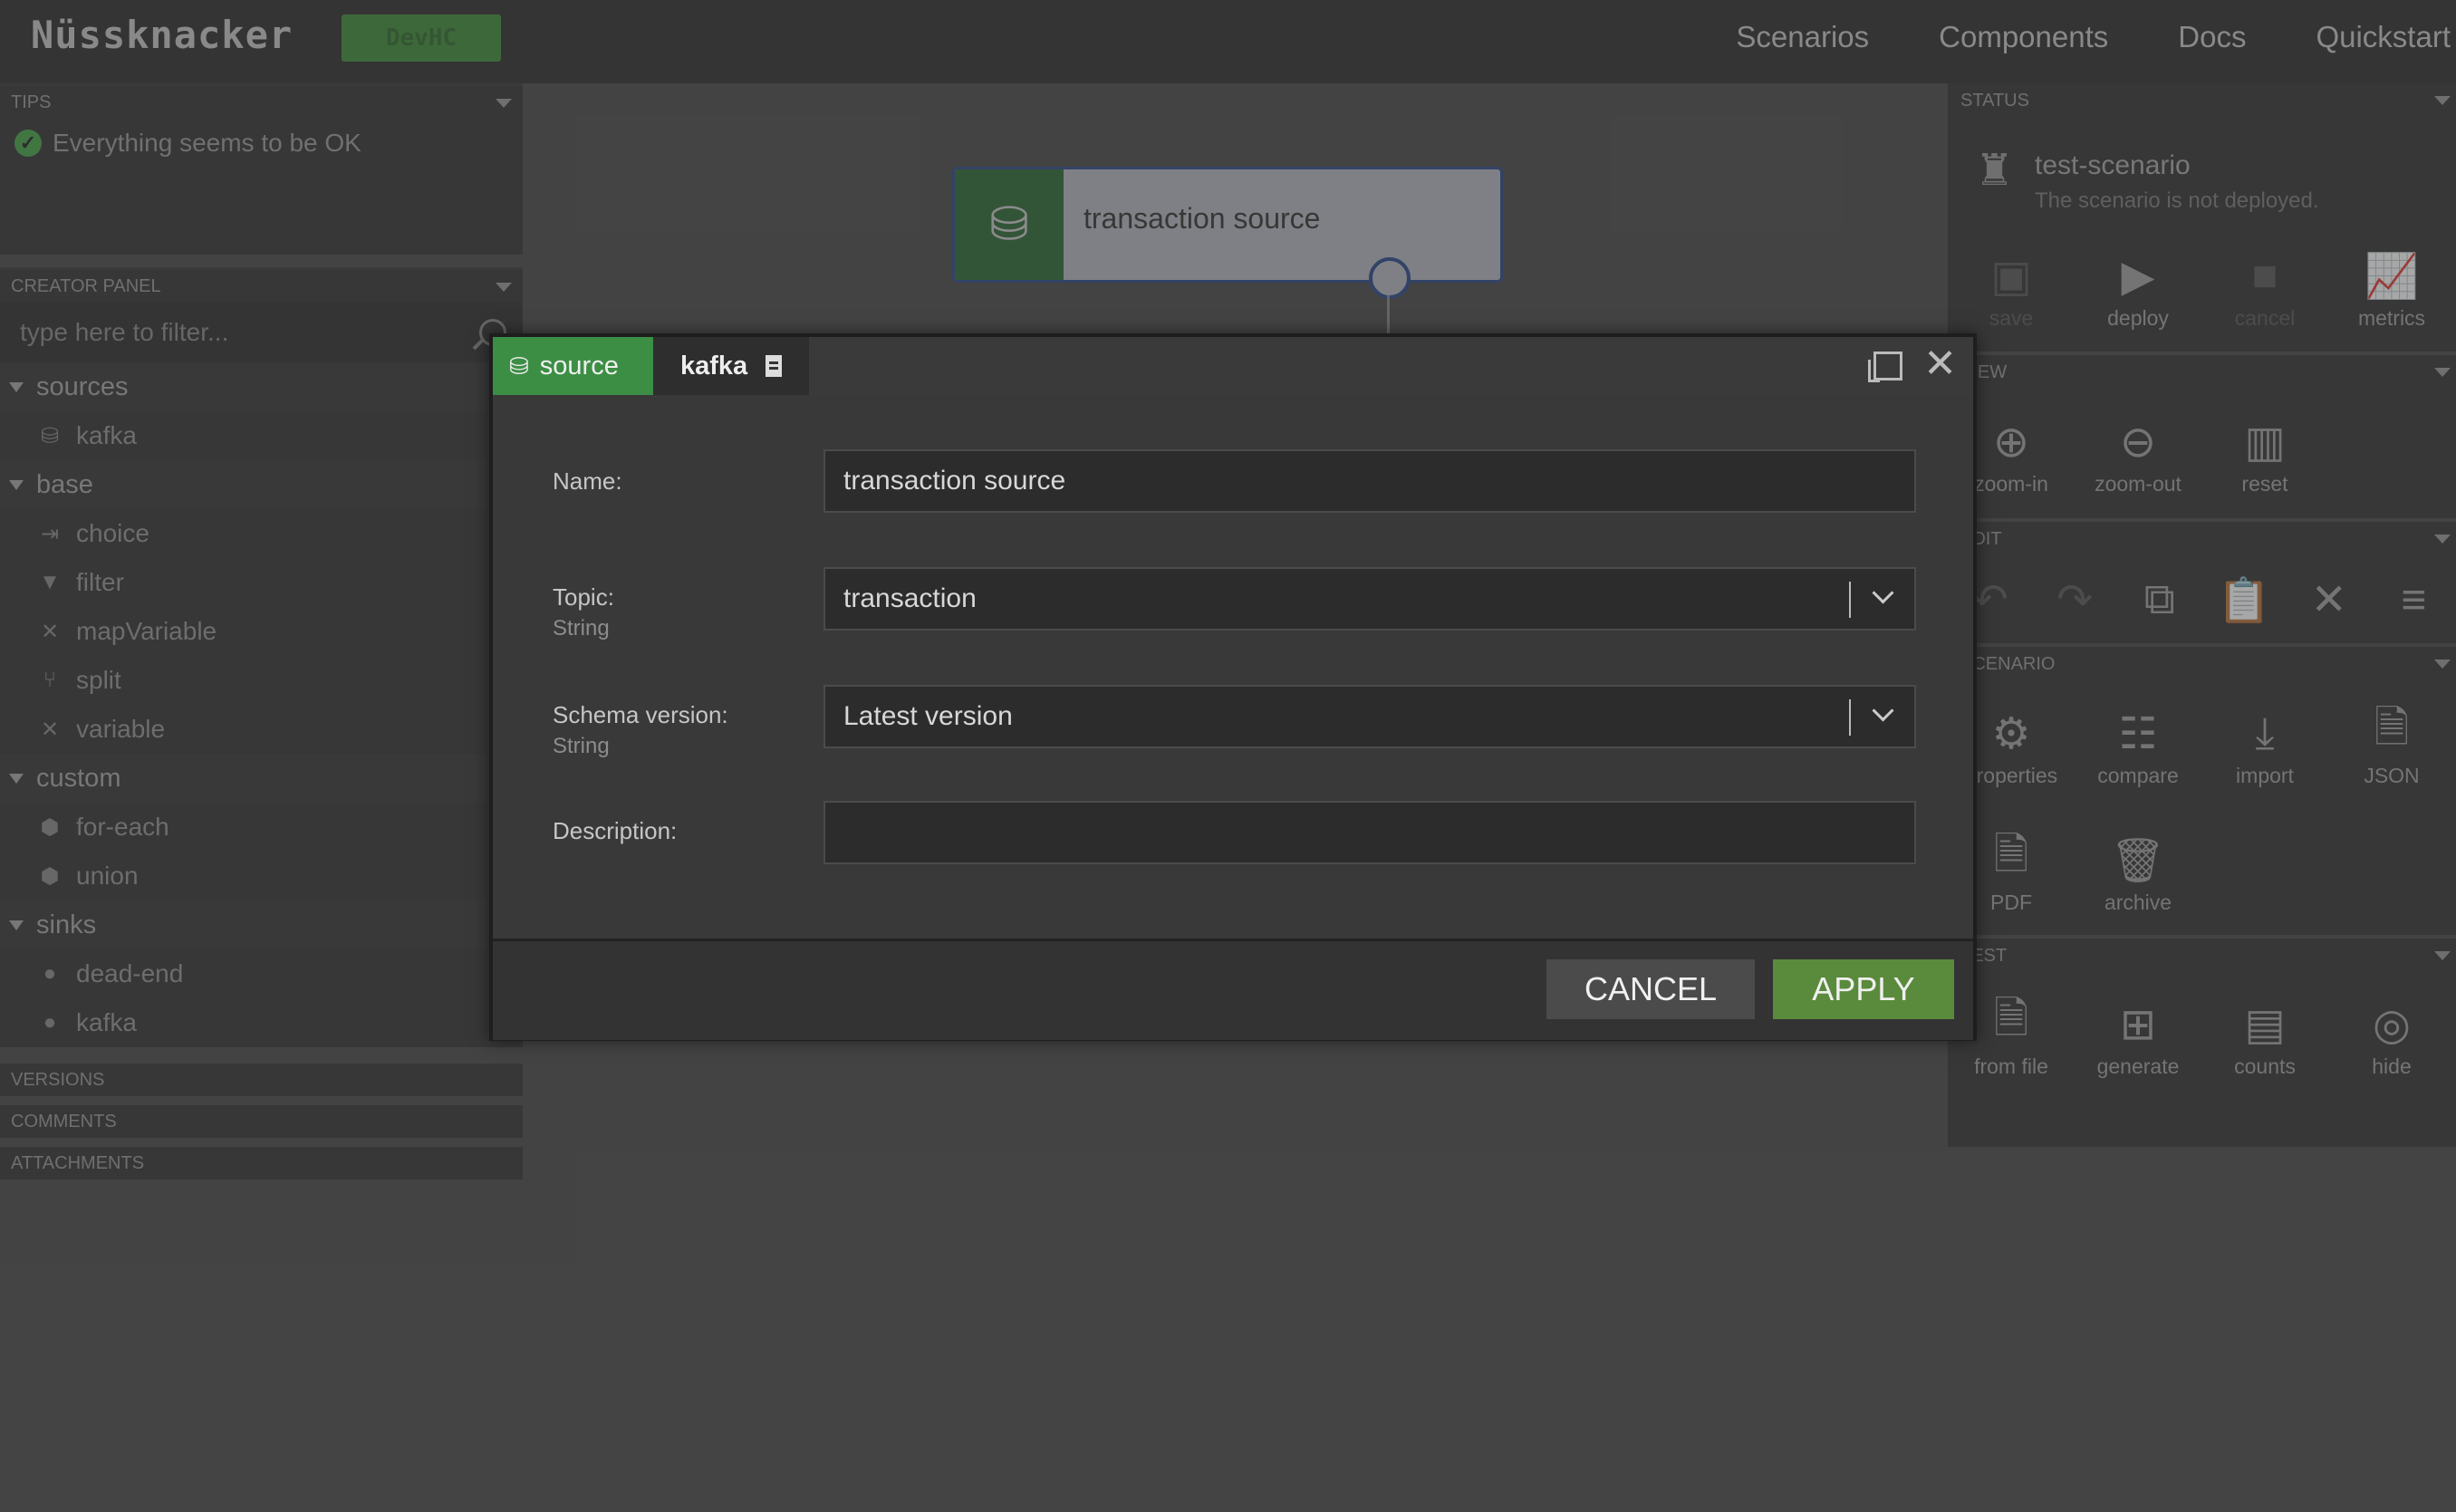 Image resolution: width=2456 pixels, height=1512 pixels. Describe the element at coordinates (1233, 366) in the screenshot. I see `dialog-header: ⛁ source kafka ✕` at that location.